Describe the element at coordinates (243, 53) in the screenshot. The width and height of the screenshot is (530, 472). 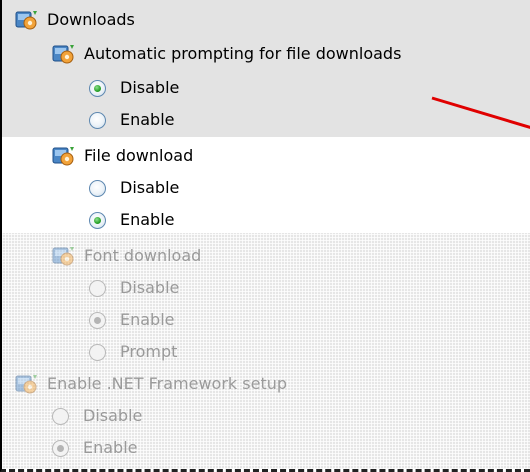
I see `tree-node-label: Automatic prompting for file downloads` at that location.